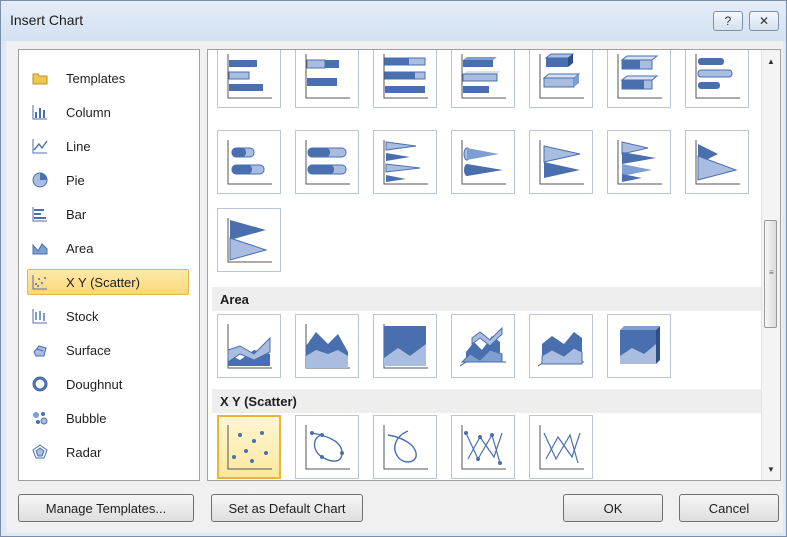  What do you see at coordinates (489, 401) in the screenshot?
I see `section-header-xy-scatter: X Y (Scatter)` at bounding box center [489, 401].